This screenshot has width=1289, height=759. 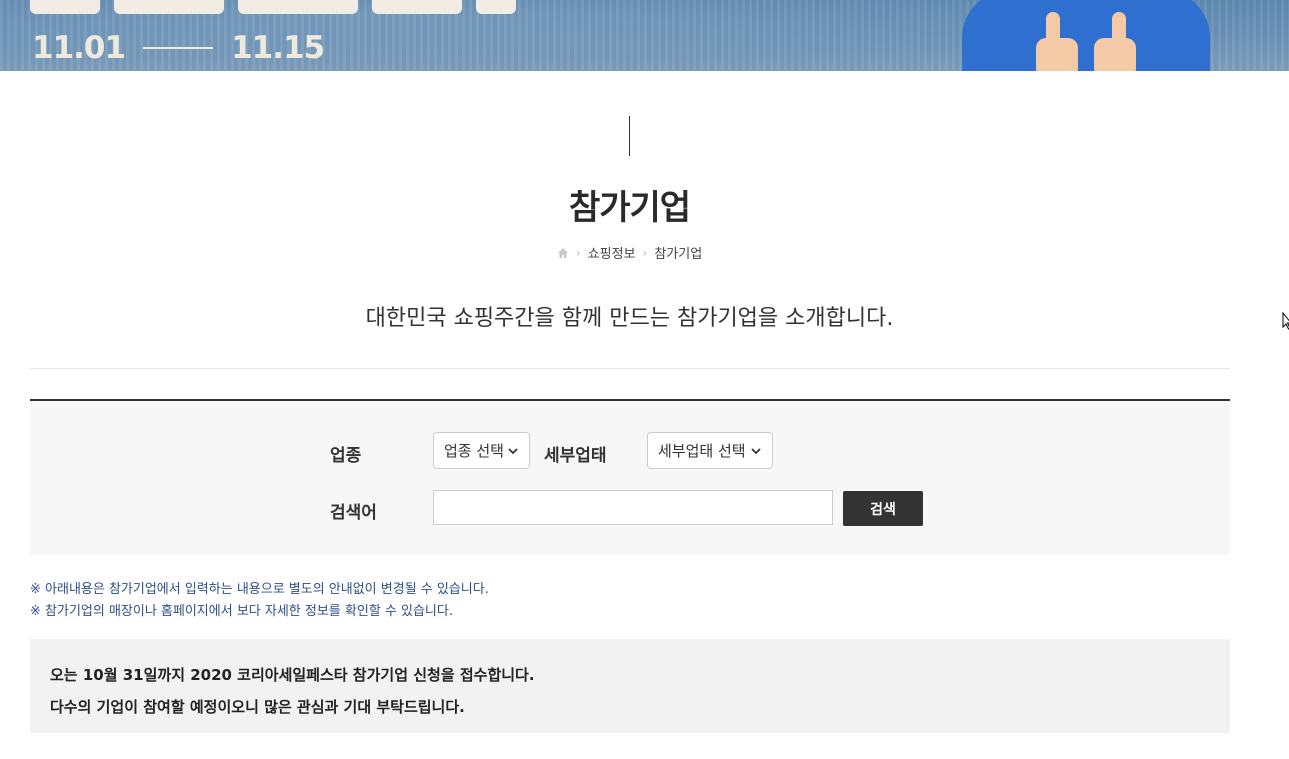 What do you see at coordinates (883, 508) in the screenshot?
I see `search-button: 검색` at bounding box center [883, 508].